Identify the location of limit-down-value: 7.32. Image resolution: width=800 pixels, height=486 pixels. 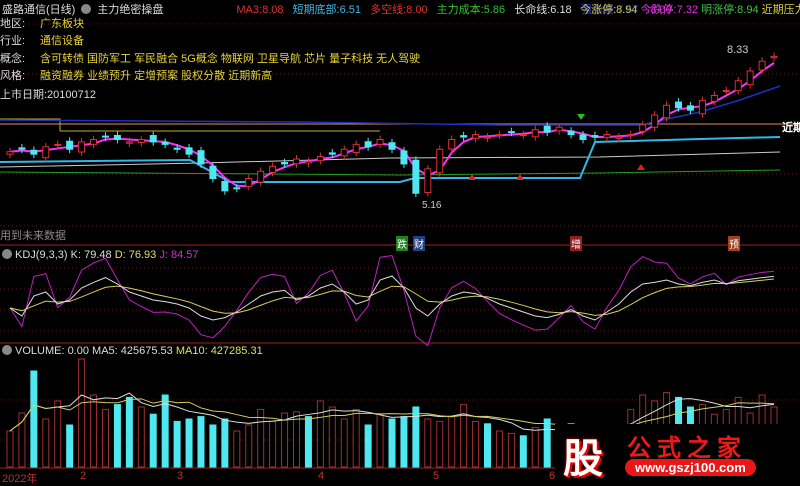
(687, 10).